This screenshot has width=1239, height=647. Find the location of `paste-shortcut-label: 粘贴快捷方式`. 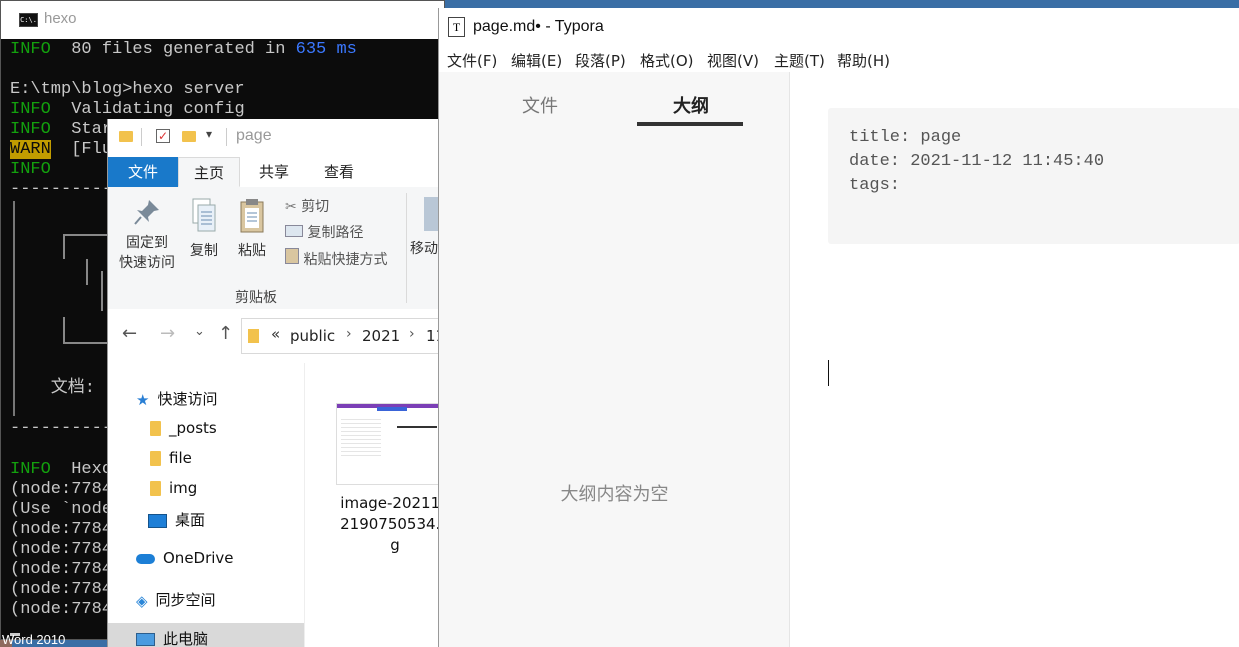

paste-shortcut-label: 粘贴快捷方式 is located at coordinates (345, 260).